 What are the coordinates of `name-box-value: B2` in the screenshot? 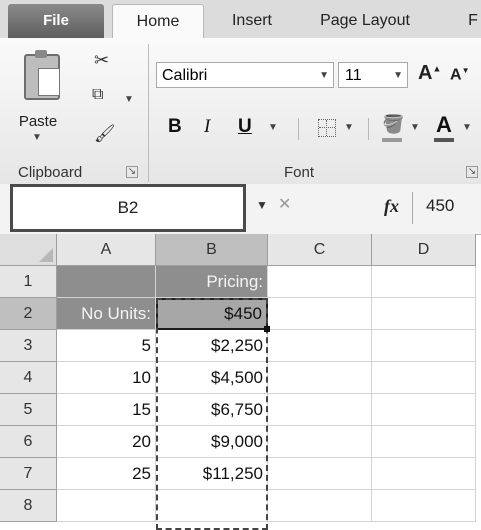 It's located at (128, 207).